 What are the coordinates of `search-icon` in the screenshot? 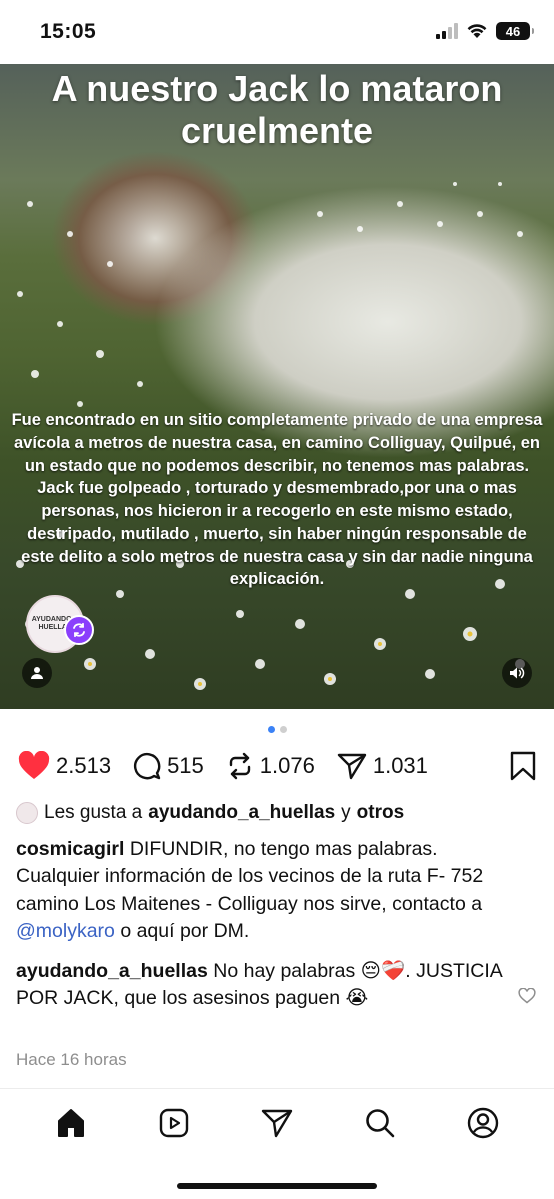 It's located at (380, 1123).